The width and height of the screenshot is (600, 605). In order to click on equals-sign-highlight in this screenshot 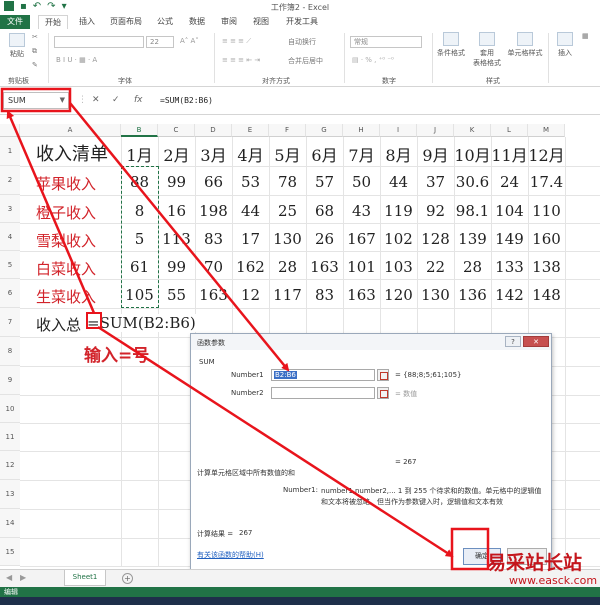, I will do `click(94, 320)`.